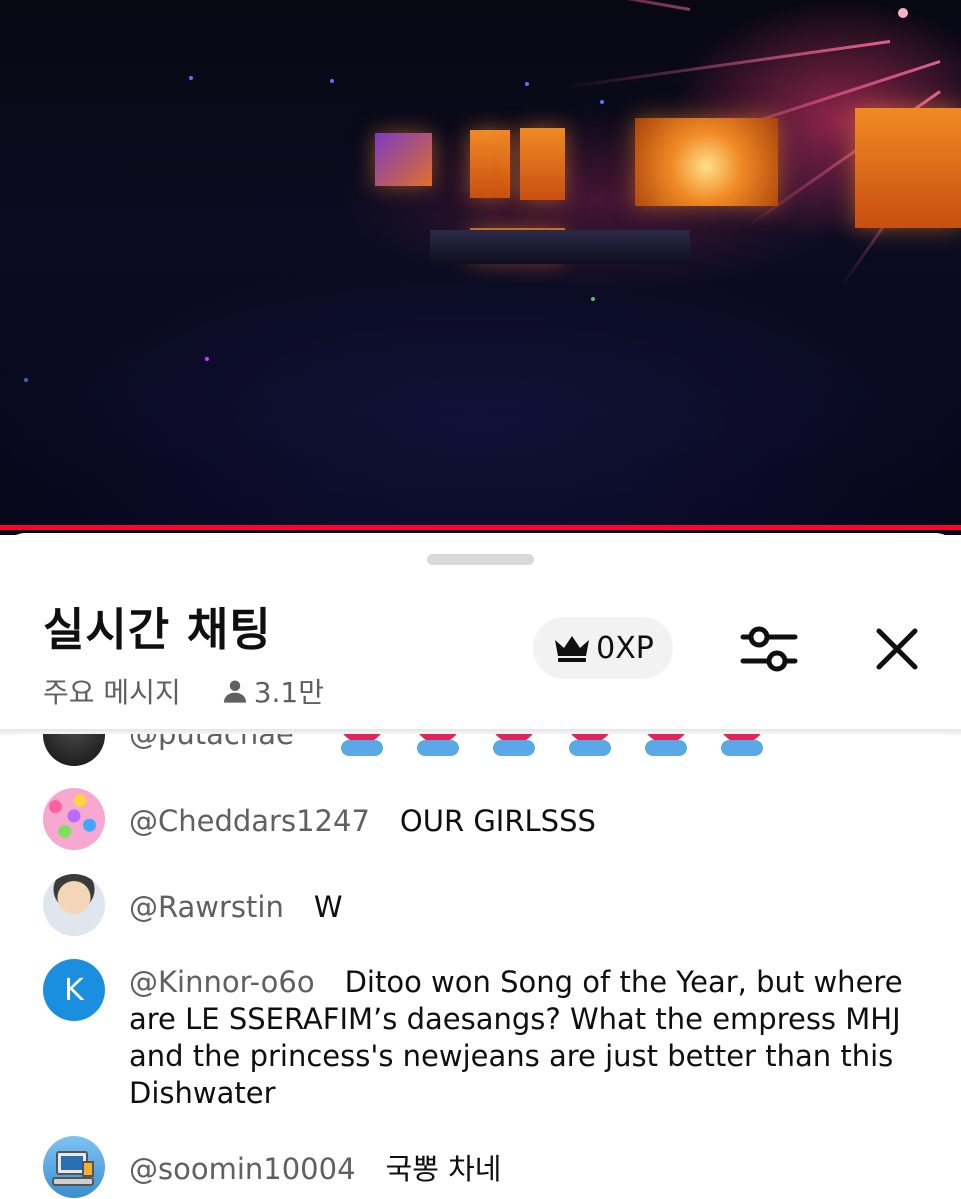 This screenshot has height=1199, width=961. I want to click on computer-icon, so click(73, 1168).